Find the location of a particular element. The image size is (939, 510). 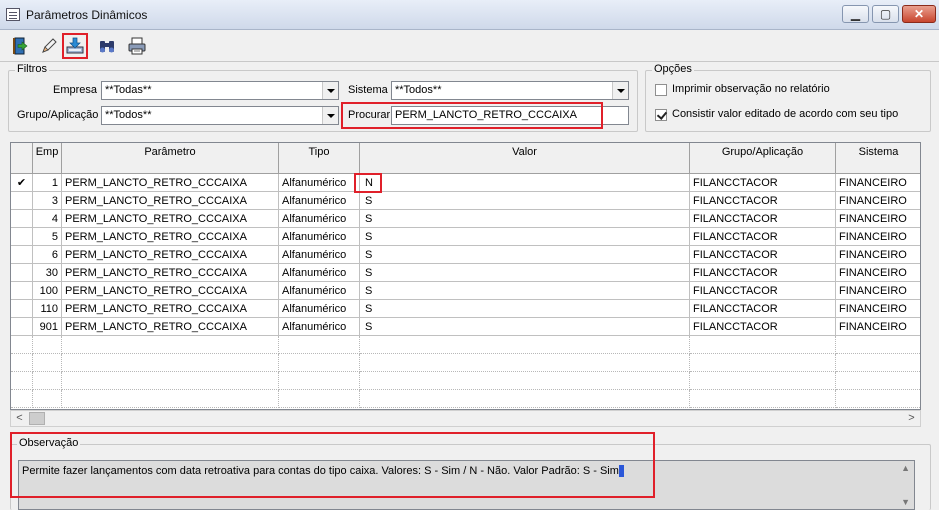

validate-value-checkbox is located at coordinates (661, 115).